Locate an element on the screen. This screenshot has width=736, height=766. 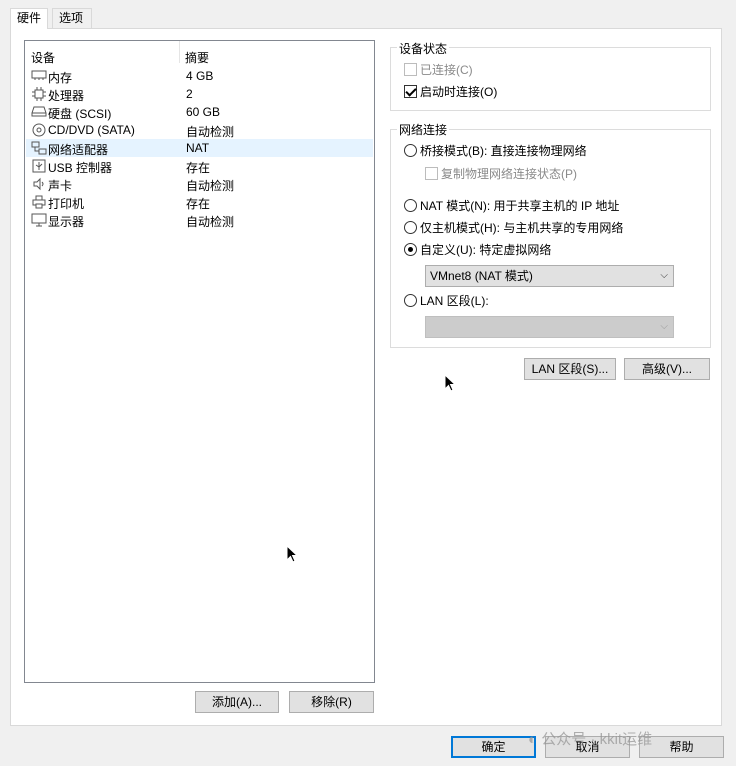
lan-segment-select: ⌵ is located at coordinates (549, 327).